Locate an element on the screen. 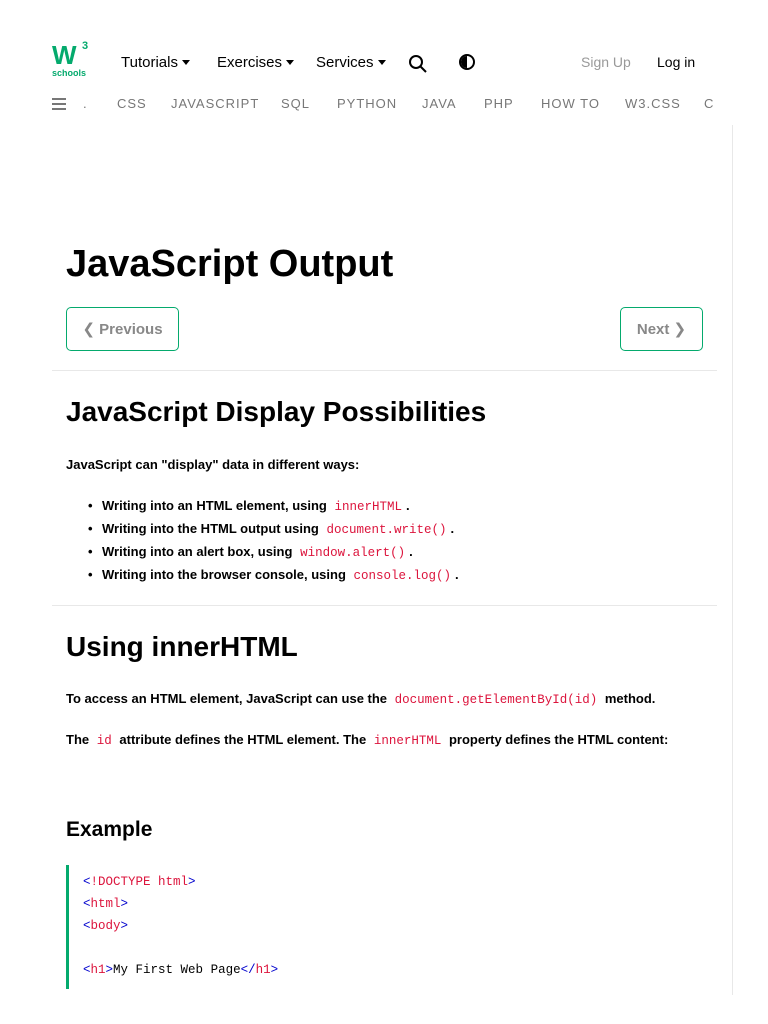  subnav-w3css: W3.CSS is located at coordinates (653, 103).